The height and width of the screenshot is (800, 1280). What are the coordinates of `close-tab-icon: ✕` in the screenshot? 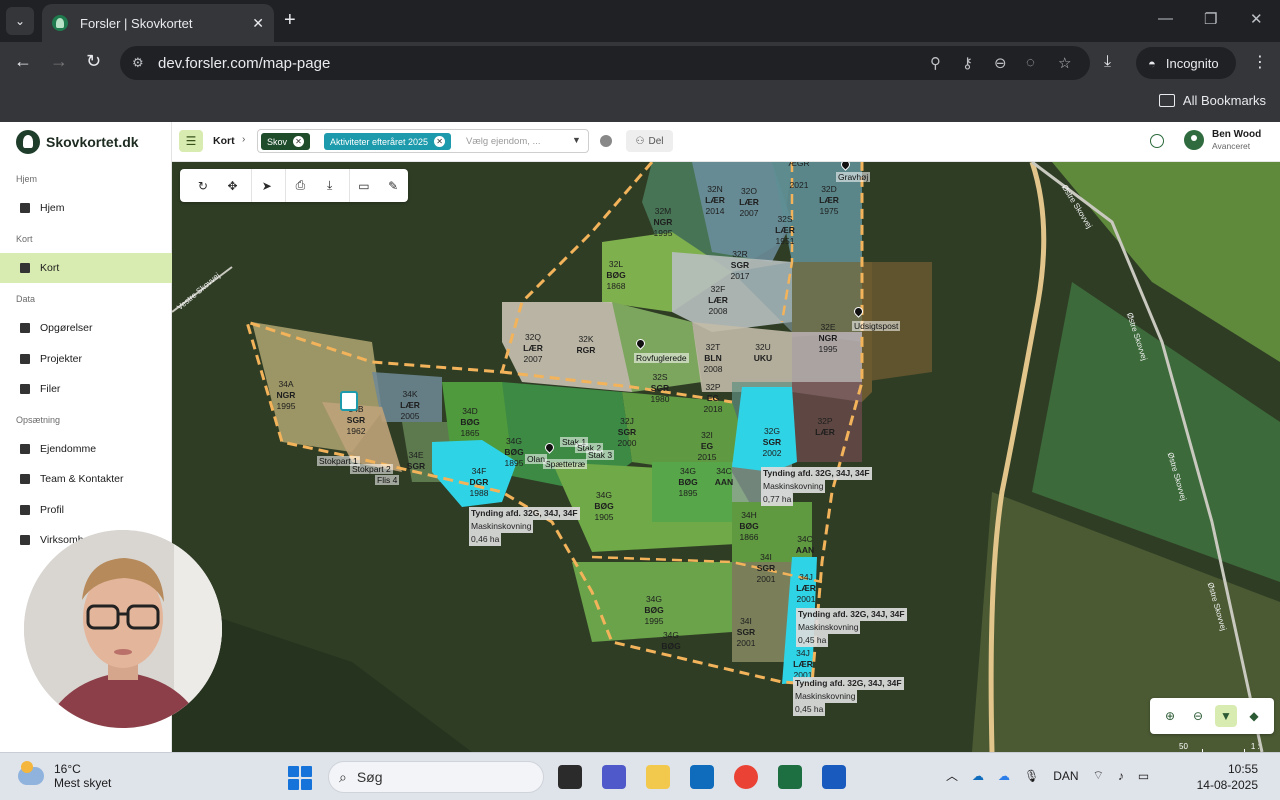 It's located at (258, 23).